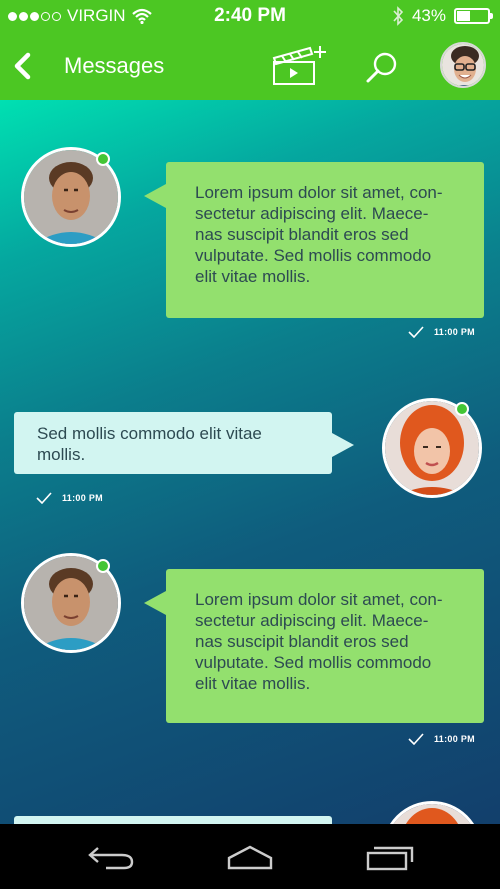  What do you see at coordinates (473, 16) in the screenshot?
I see `battery-icon` at bounding box center [473, 16].